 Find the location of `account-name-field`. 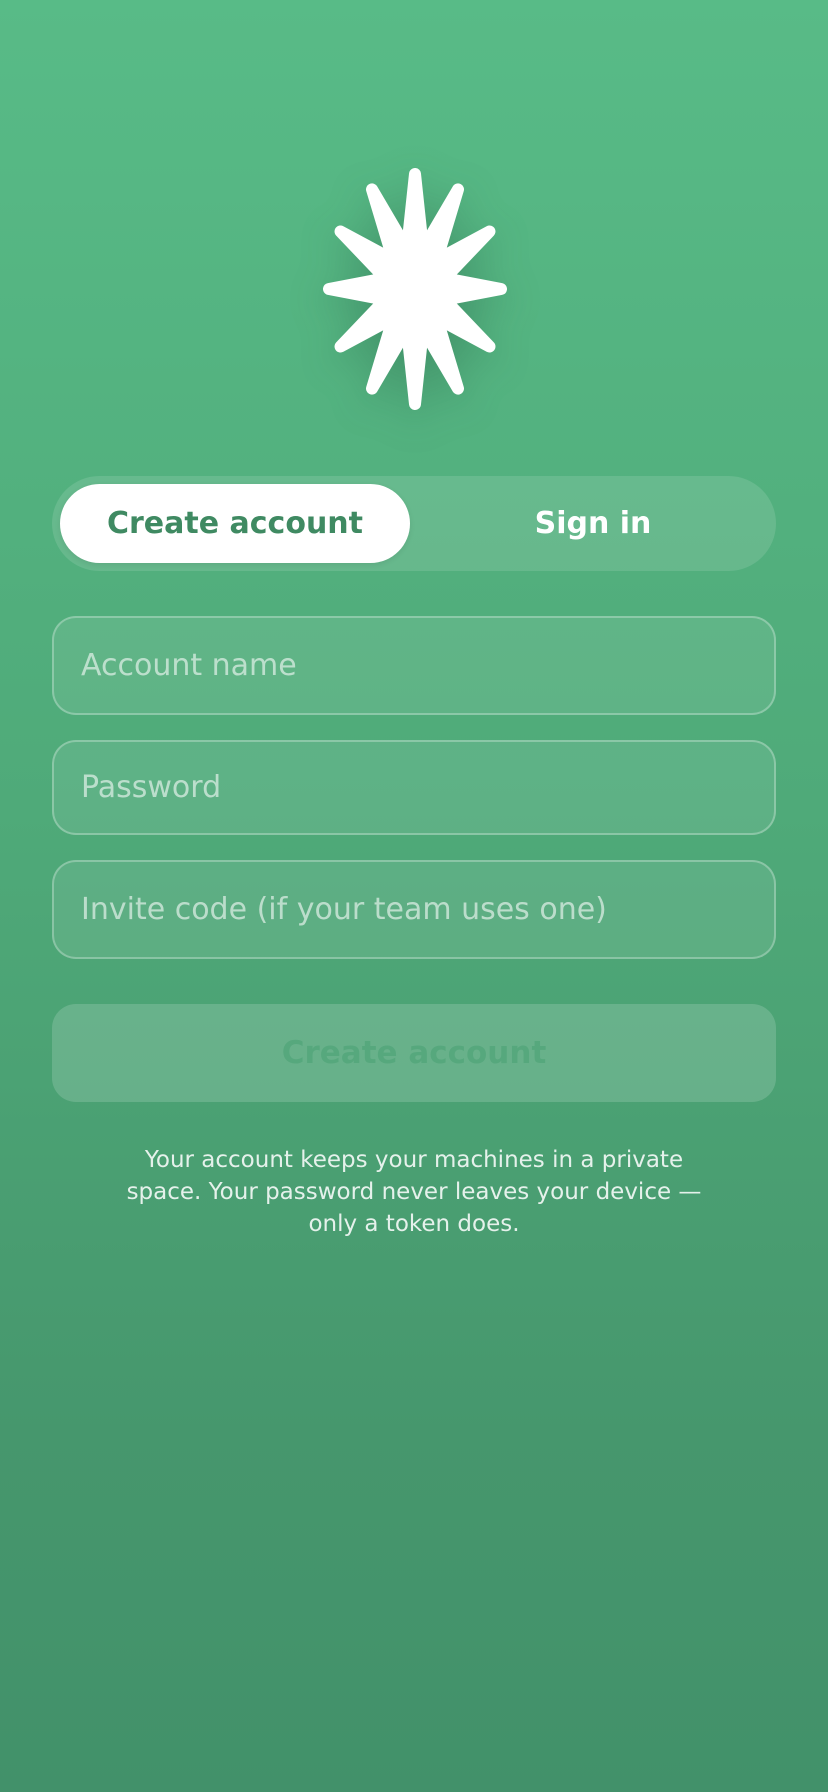

account-name-field is located at coordinates (414, 665).